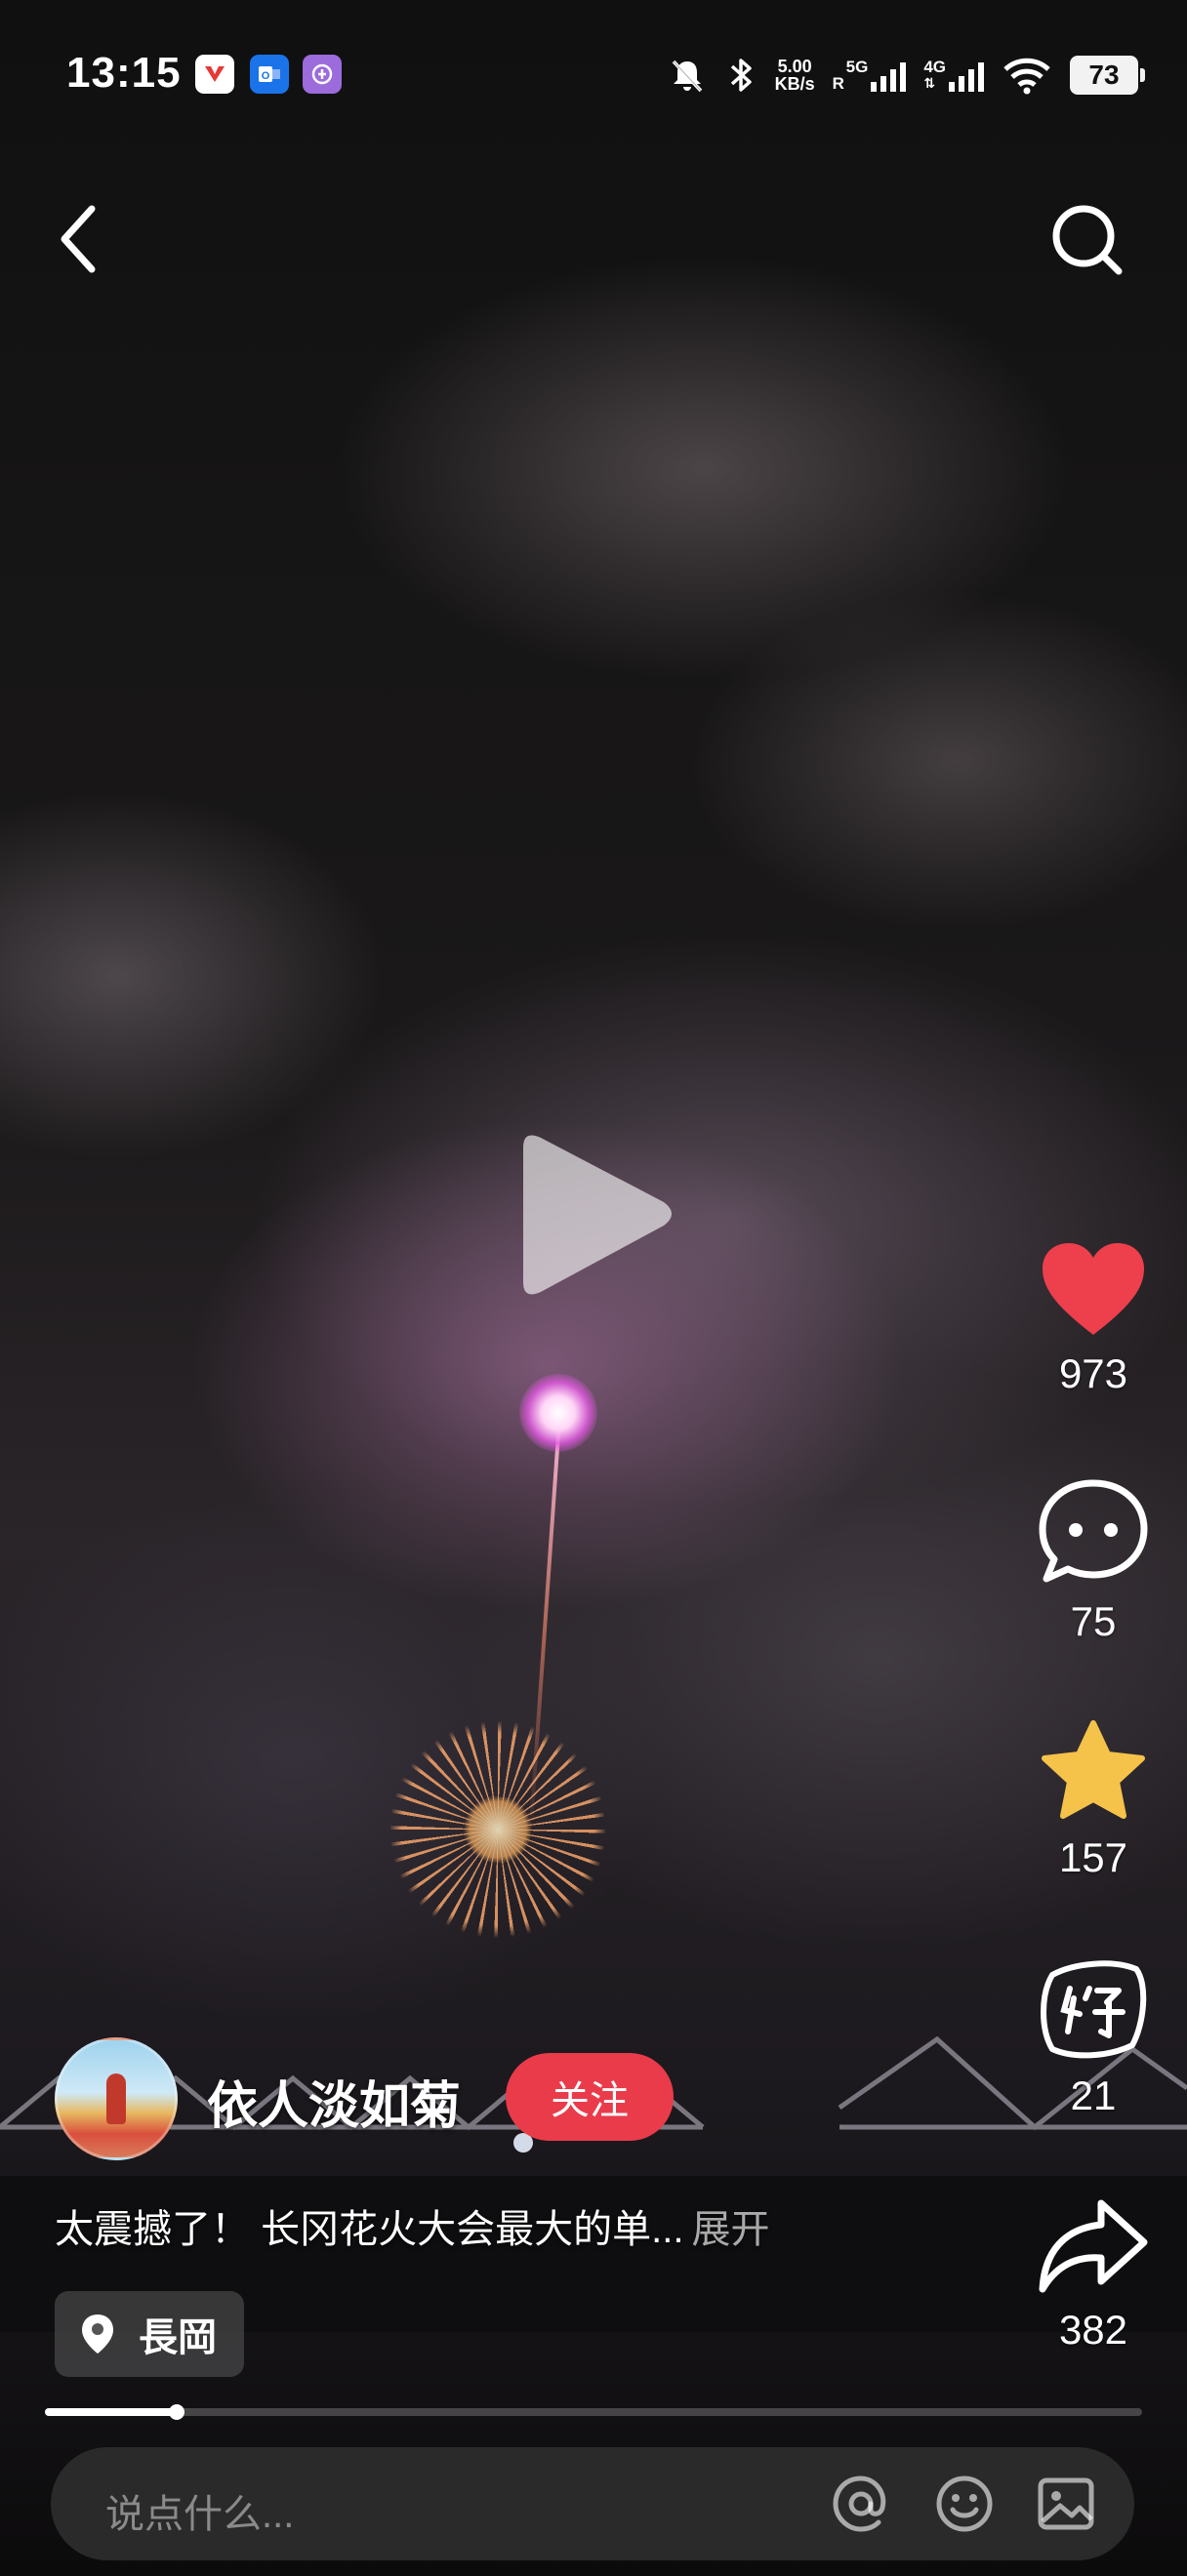  What do you see at coordinates (741, 75) in the screenshot?
I see `bluetooth-icon` at bounding box center [741, 75].